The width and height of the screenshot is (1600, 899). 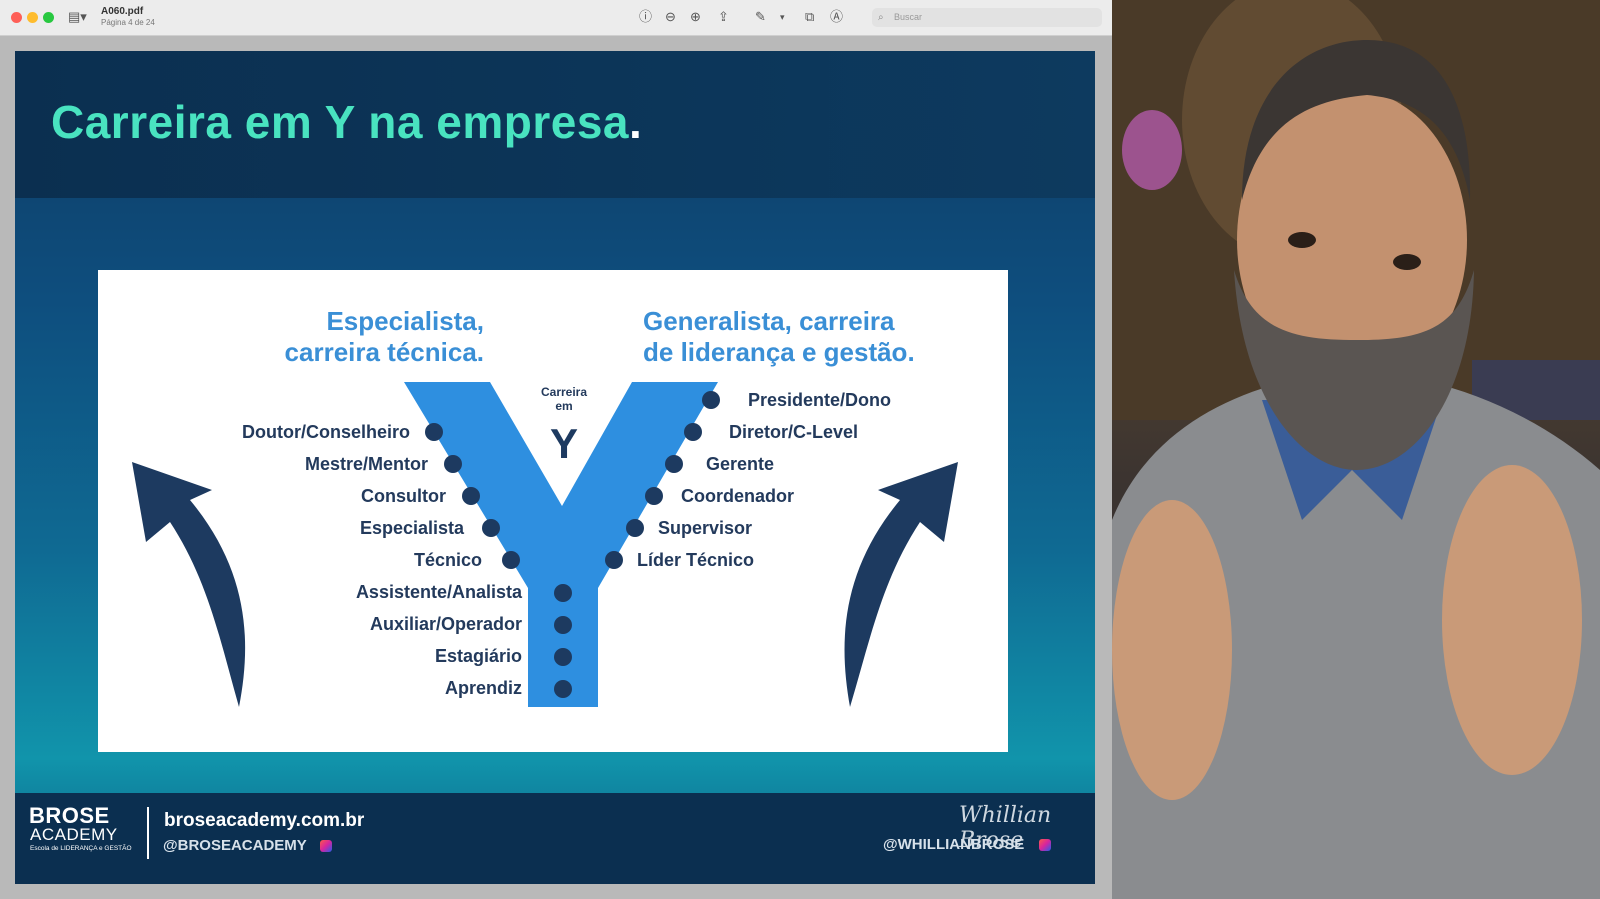 What do you see at coordinates (901, 584) in the screenshot?
I see `right-curved-arrow-icon` at bounding box center [901, 584].